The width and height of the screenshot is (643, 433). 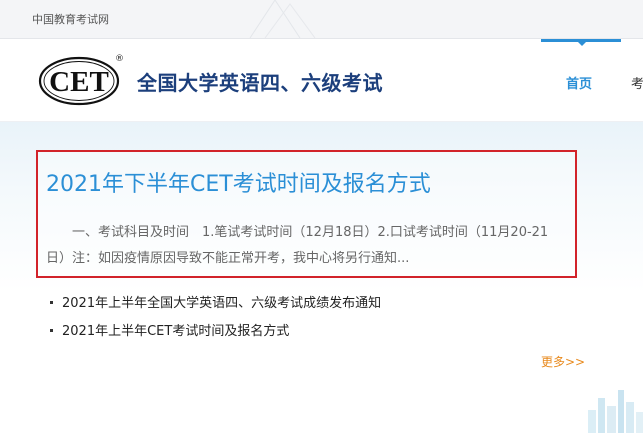 What do you see at coordinates (321, 19) in the screenshot?
I see `top-bar: 中国教育考试网` at bounding box center [321, 19].